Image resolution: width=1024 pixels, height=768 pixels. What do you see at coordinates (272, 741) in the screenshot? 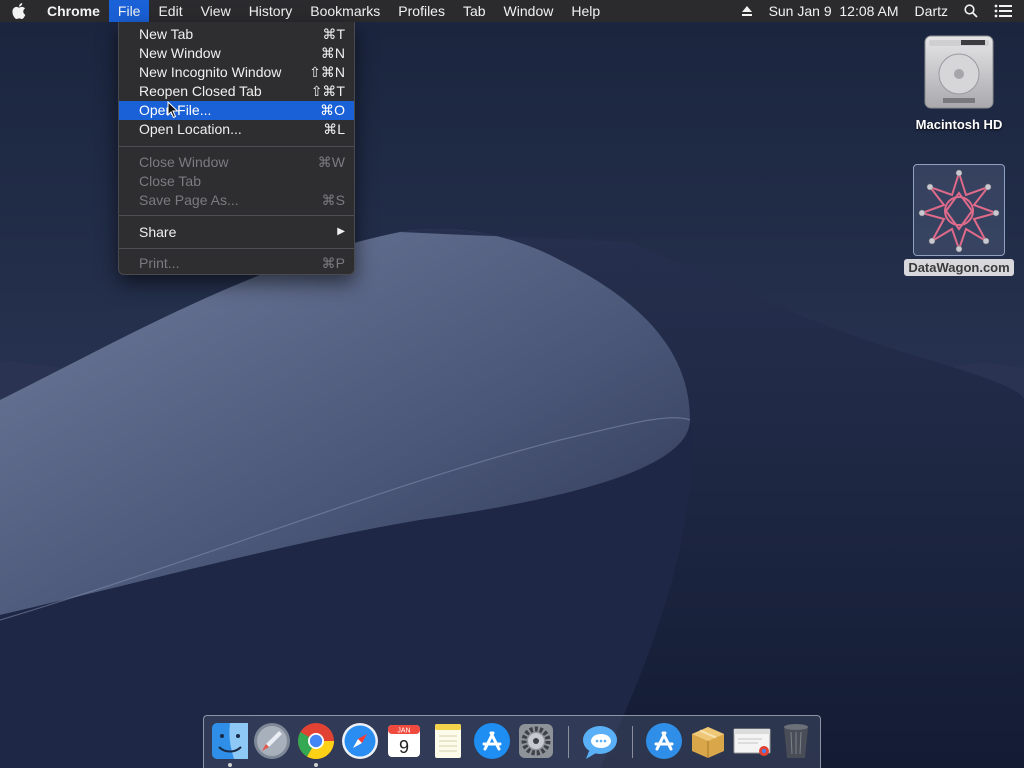
I see `launchpad-icon` at bounding box center [272, 741].